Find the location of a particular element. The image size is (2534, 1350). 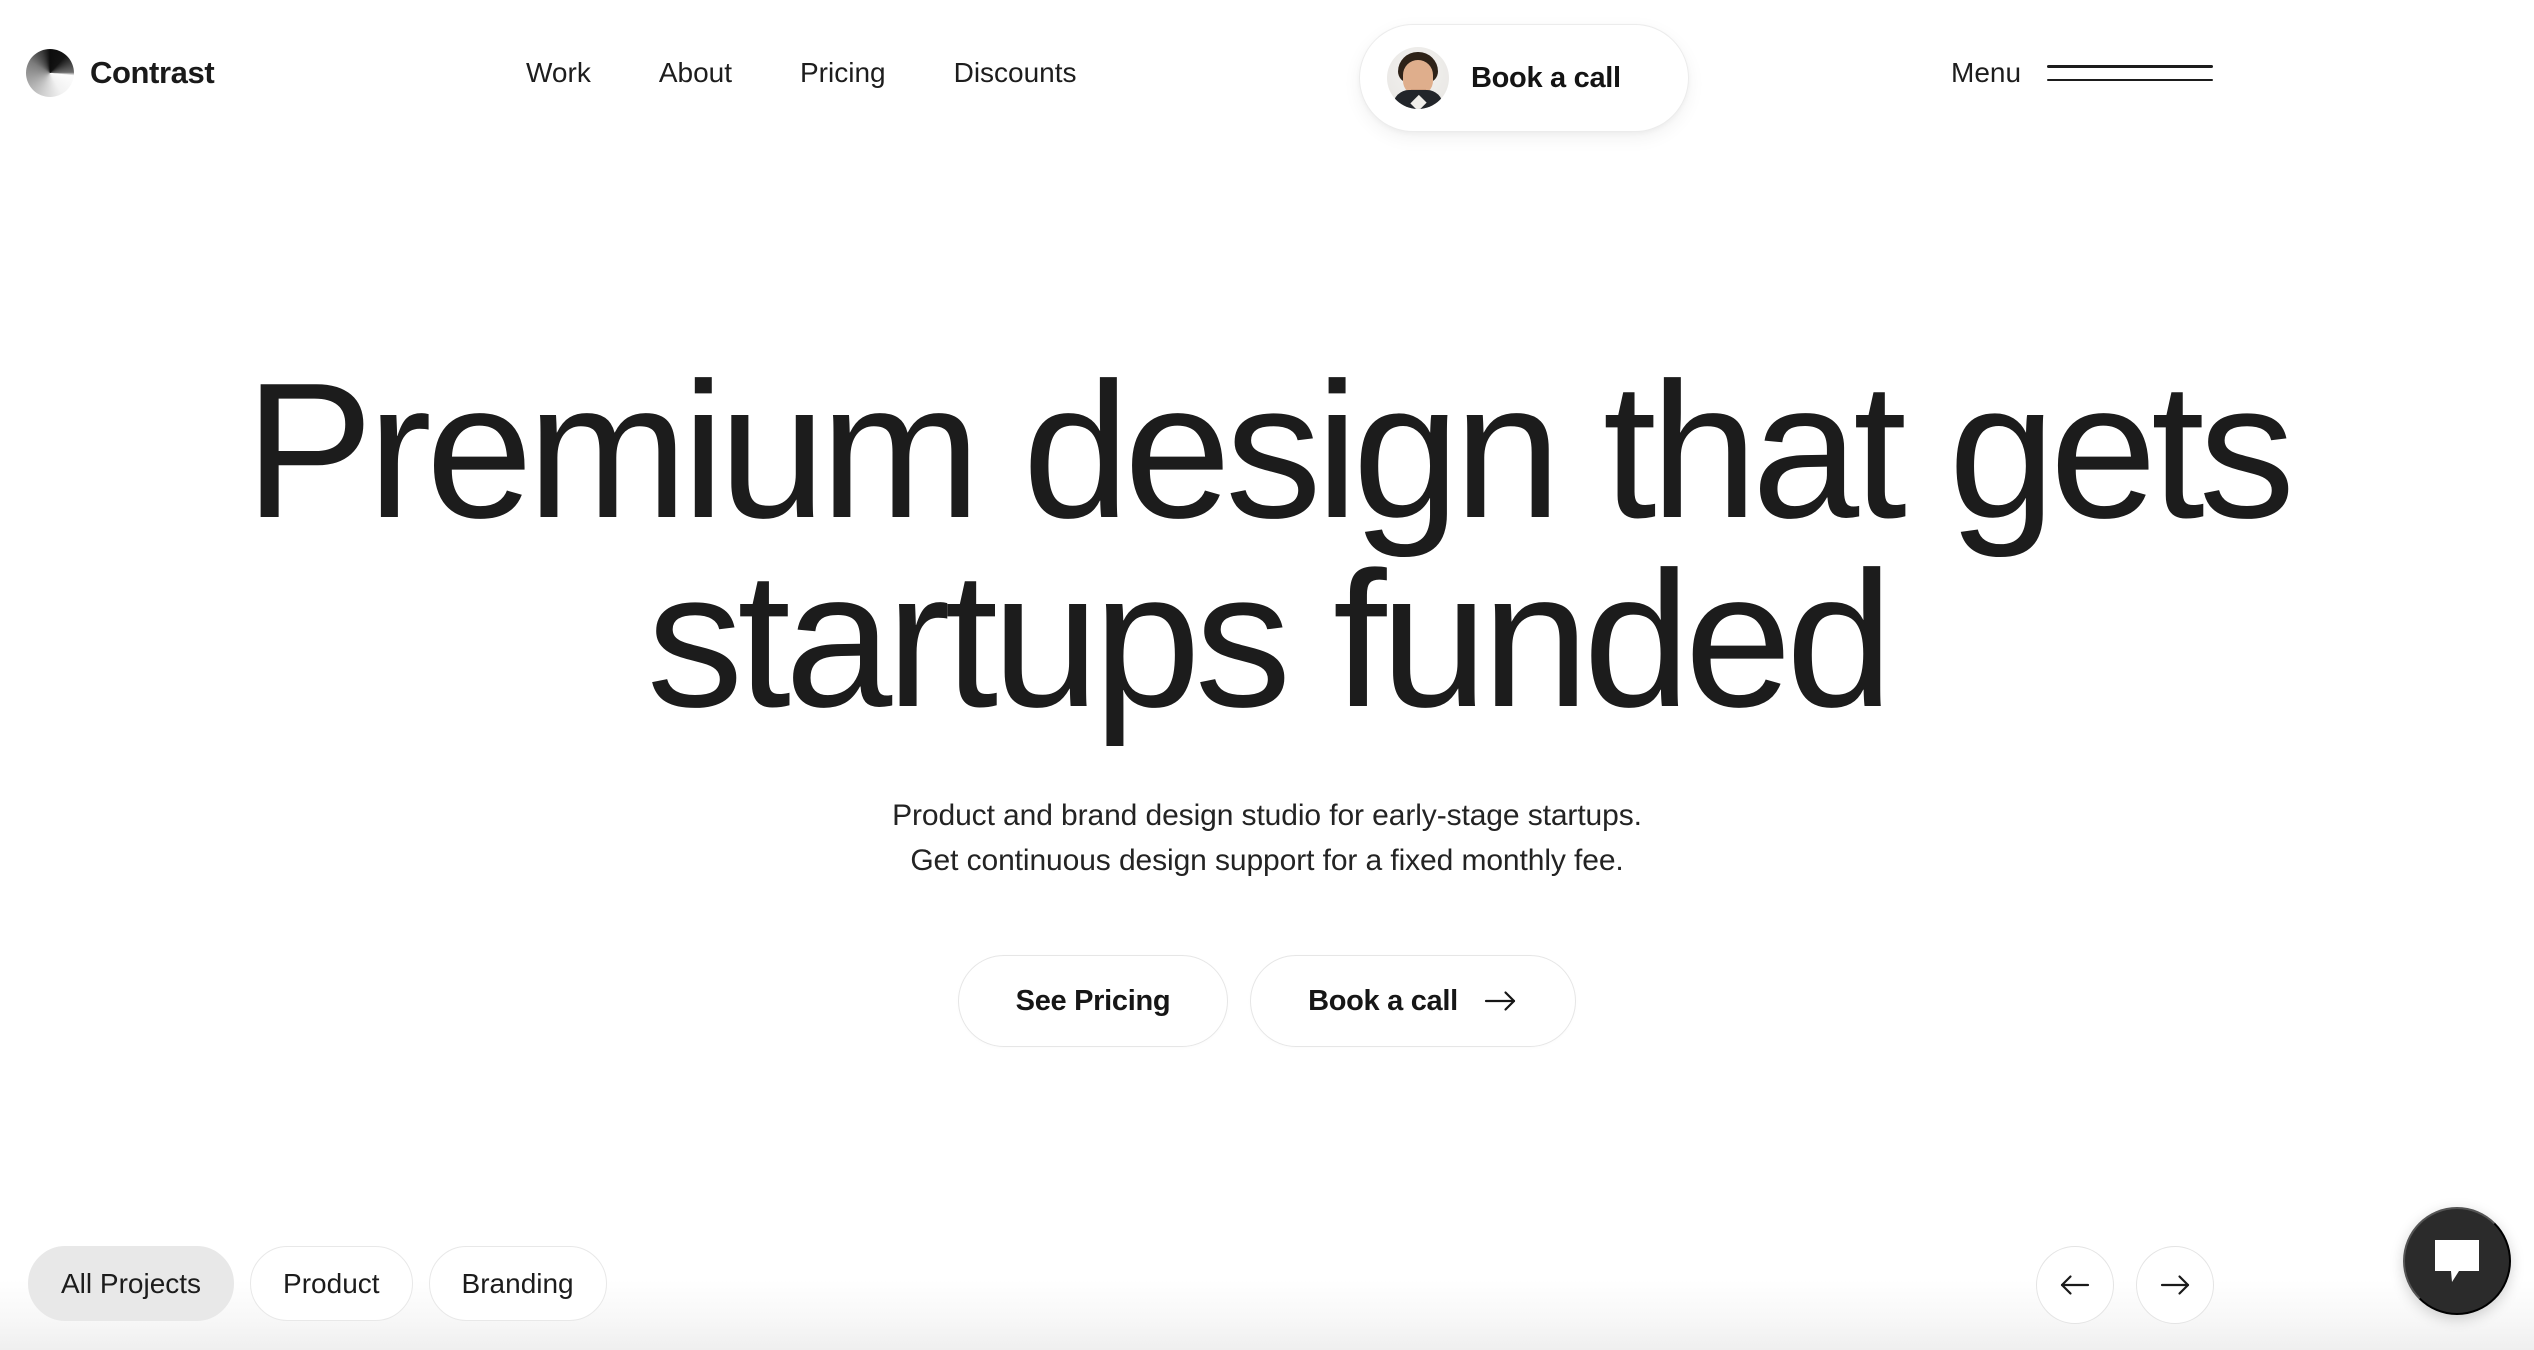

carousel-prev-button is located at coordinates (2075, 1285).